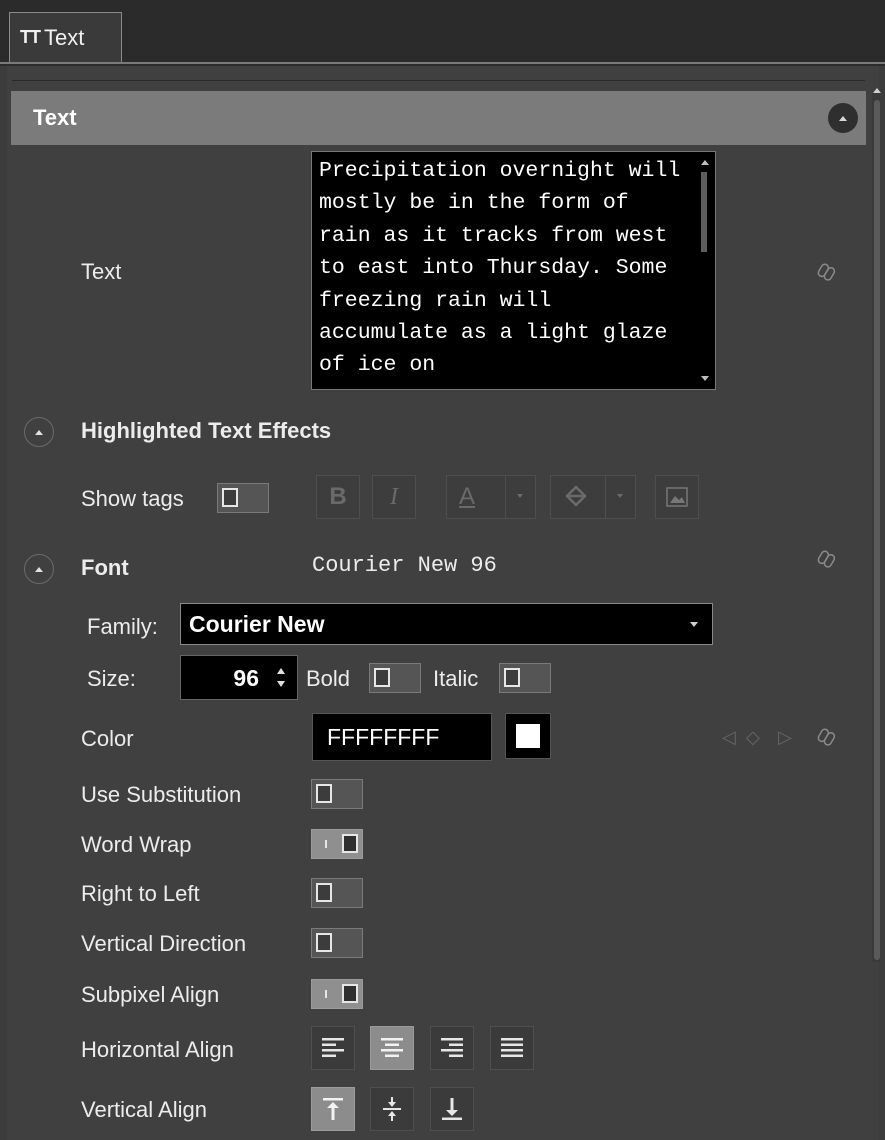 This screenshot has width=885, height=1140. I want to click on align-left-button, so click(333, 1048).